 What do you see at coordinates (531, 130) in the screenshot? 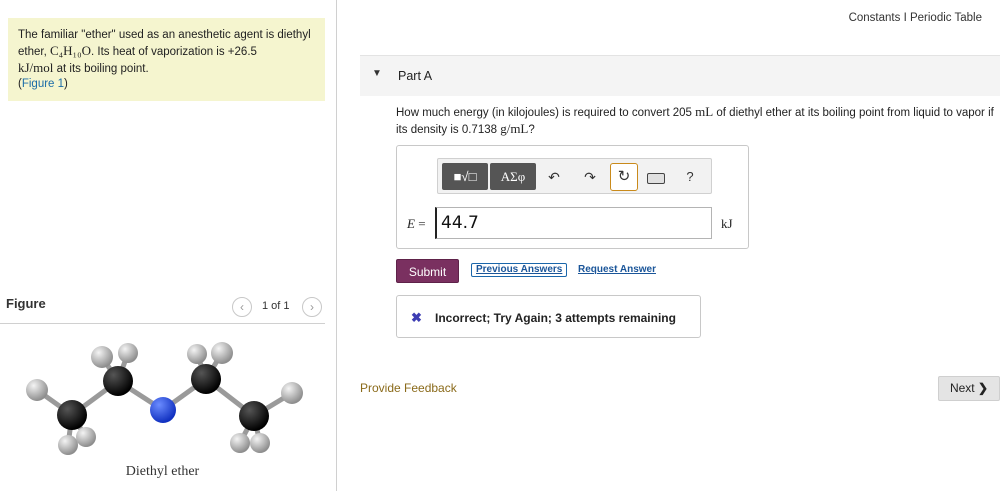
I see `question-text-3: ?` at bounding box center [531, 130].